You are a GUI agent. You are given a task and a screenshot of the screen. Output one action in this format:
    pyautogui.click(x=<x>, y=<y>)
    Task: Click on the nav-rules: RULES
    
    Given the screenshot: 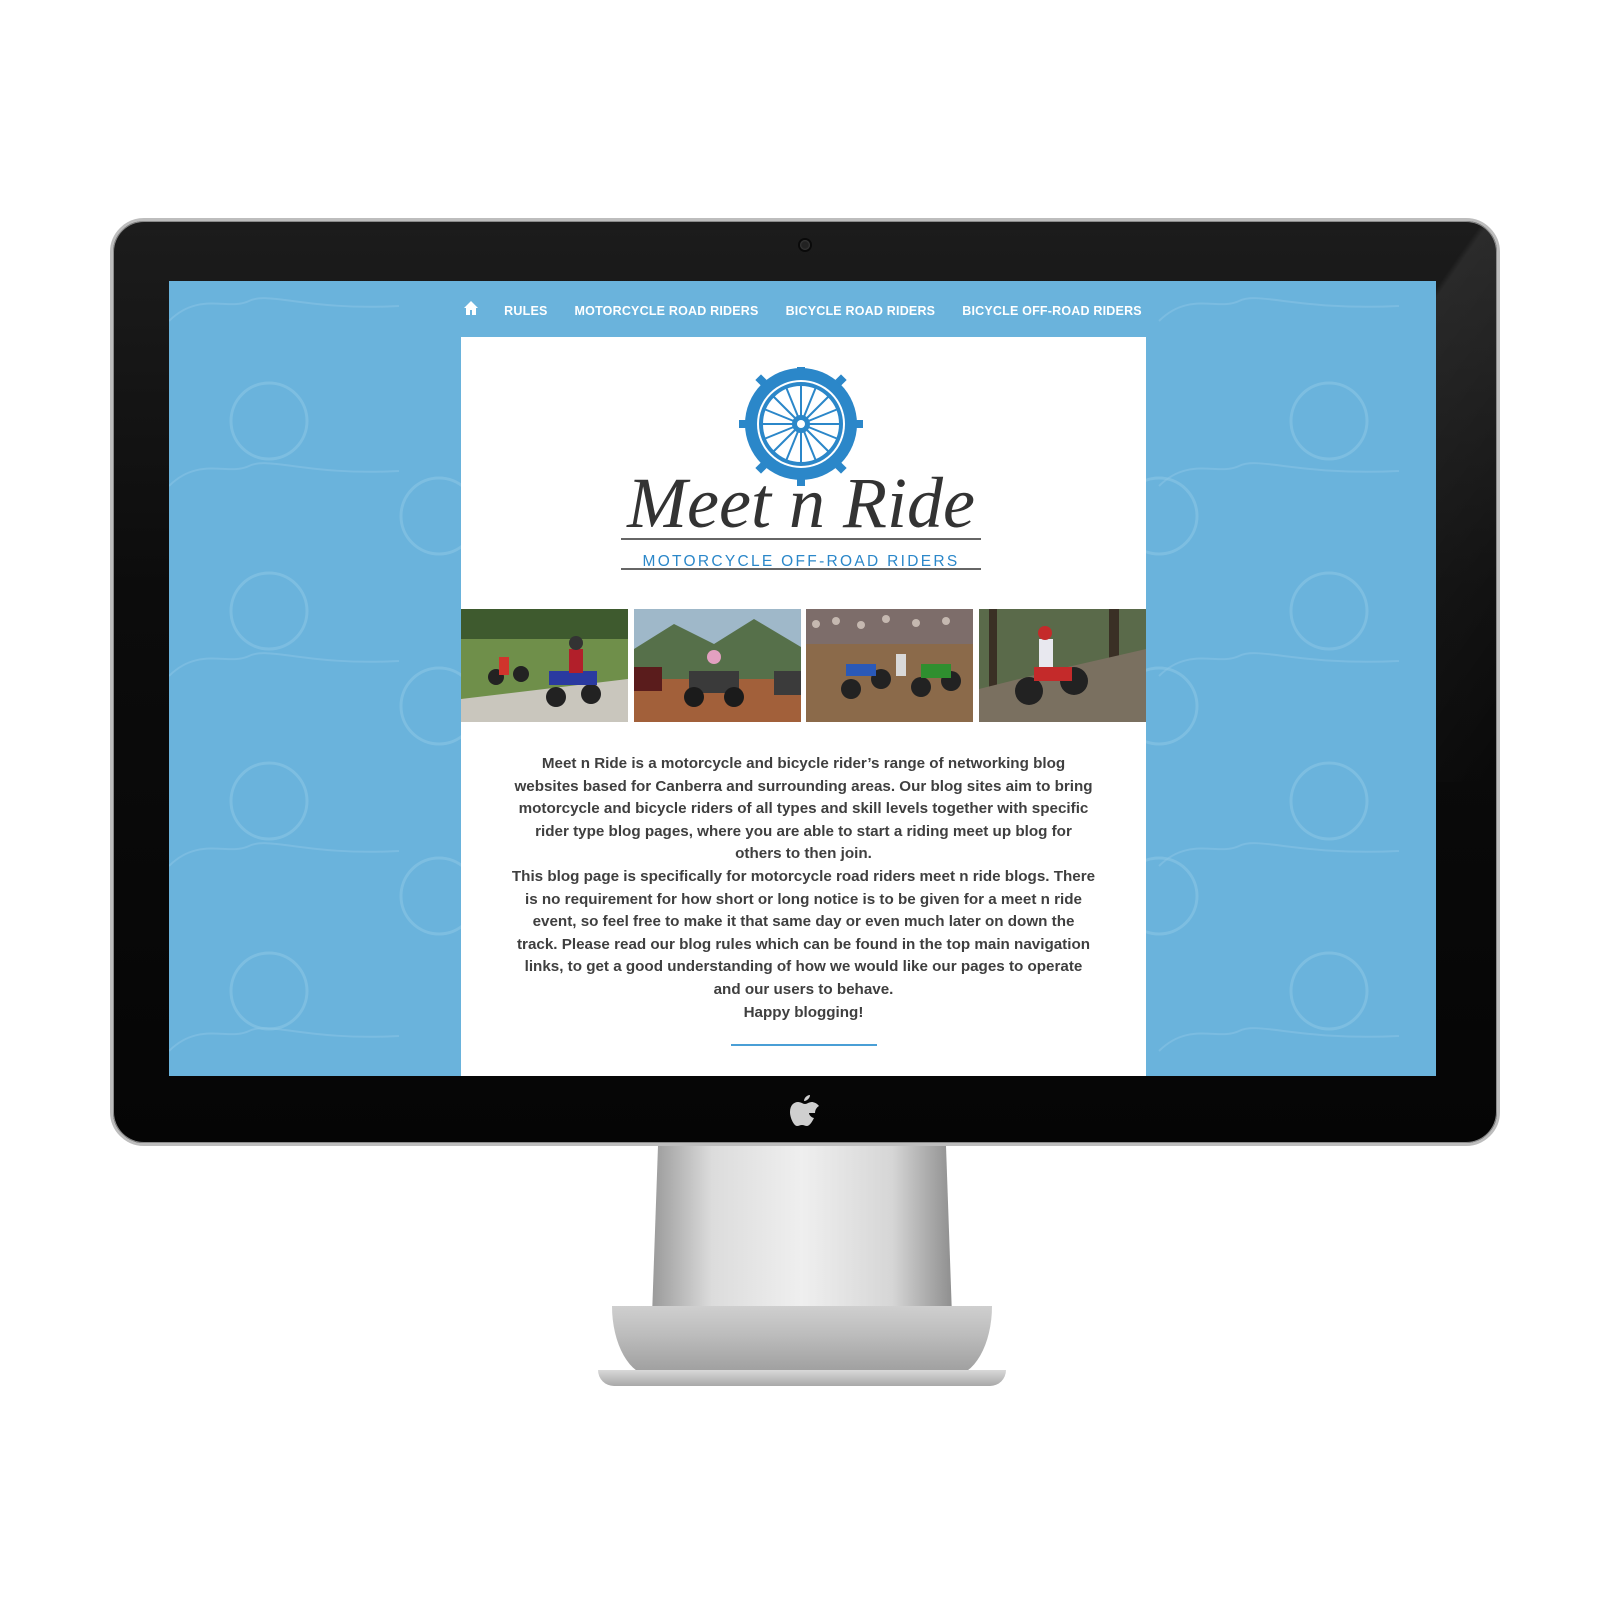 What is the action you would take?
    pyautogui.click(x=525, y=311)
    